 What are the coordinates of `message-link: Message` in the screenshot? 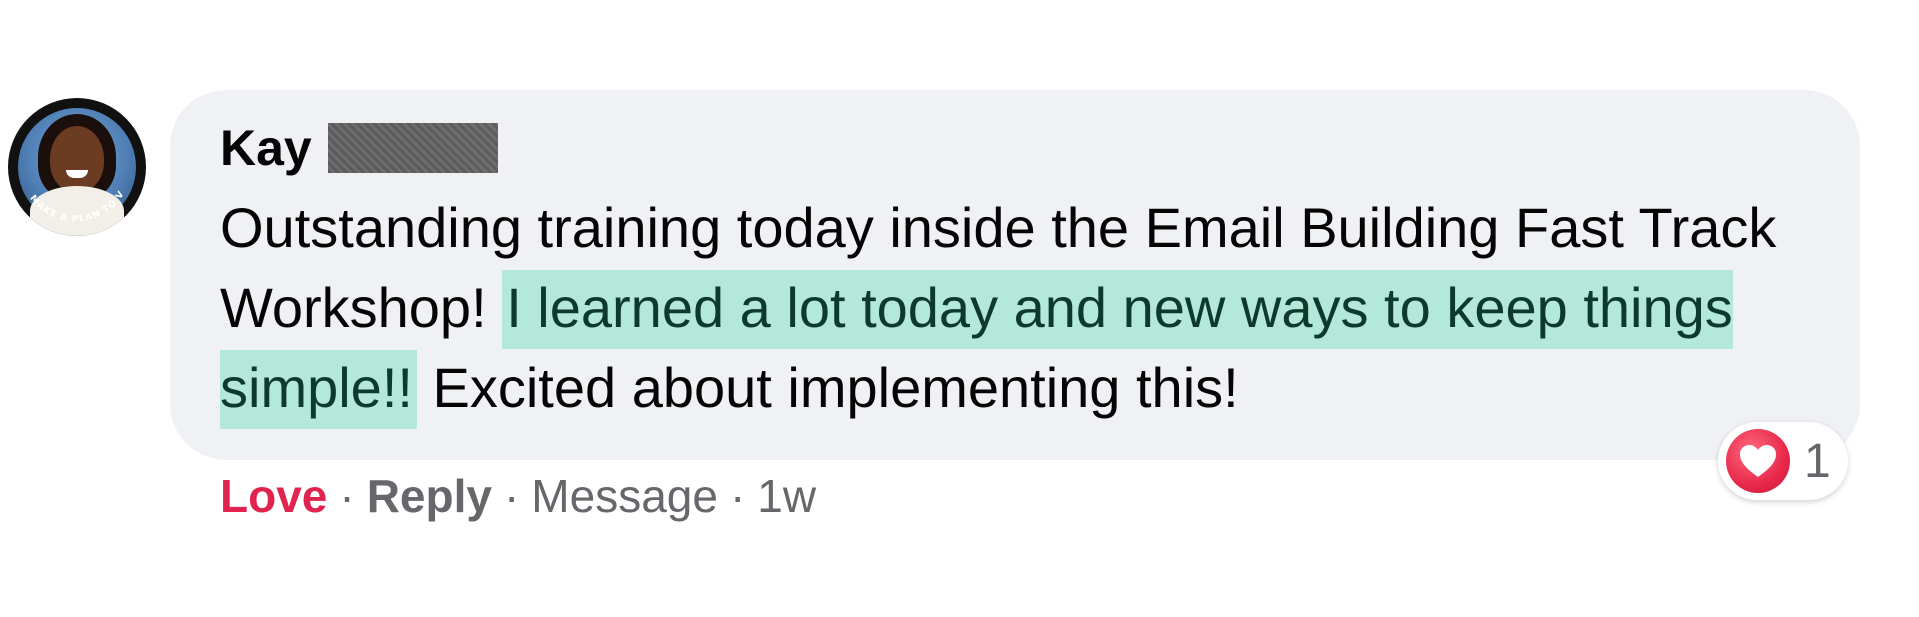 It's located at (624, 496).